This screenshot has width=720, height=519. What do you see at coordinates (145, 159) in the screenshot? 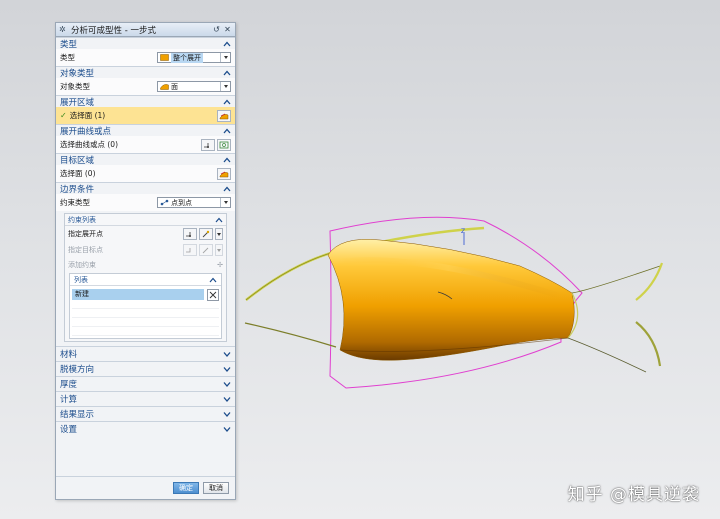
I see `section-target-region-header: 目标区域` at bounding box center [145, 159].